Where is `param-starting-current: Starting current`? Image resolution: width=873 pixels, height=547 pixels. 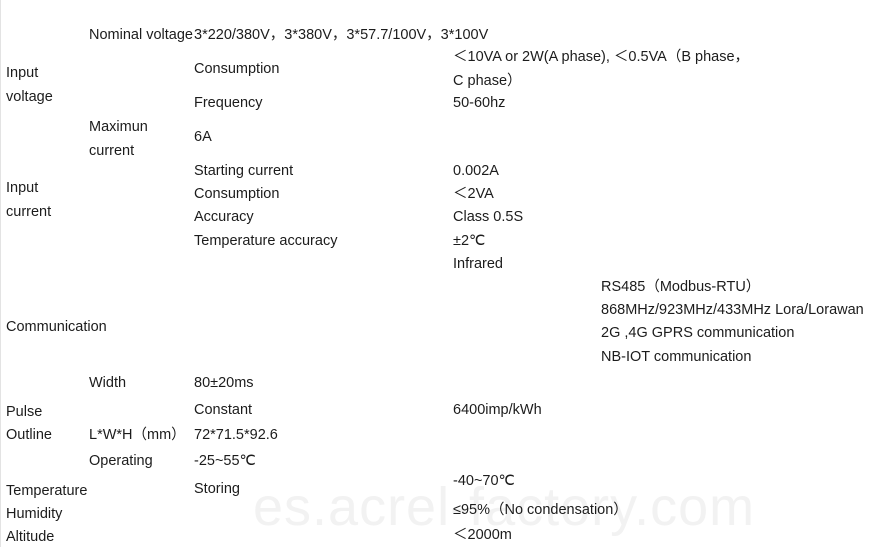 param-starting-current: Starting current is located at coordinates (244, 171).